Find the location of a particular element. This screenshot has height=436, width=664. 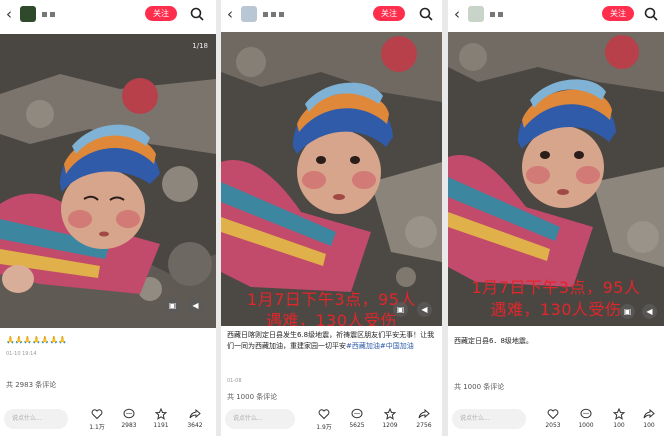

like-count: 2053 is located at coordinates (553, 425).